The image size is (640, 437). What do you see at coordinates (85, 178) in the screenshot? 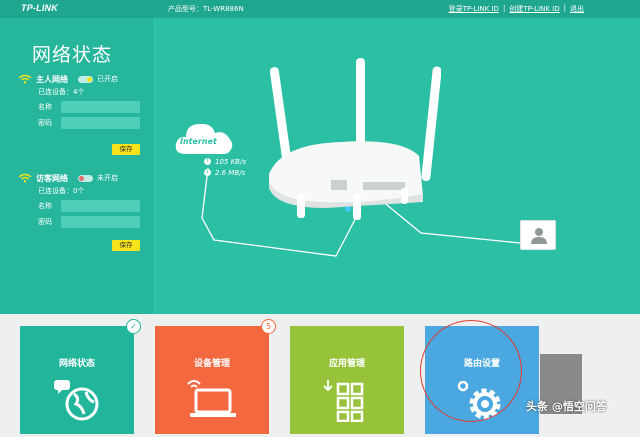
I see `guest-network-toggle` at bounding box center [85, 178].